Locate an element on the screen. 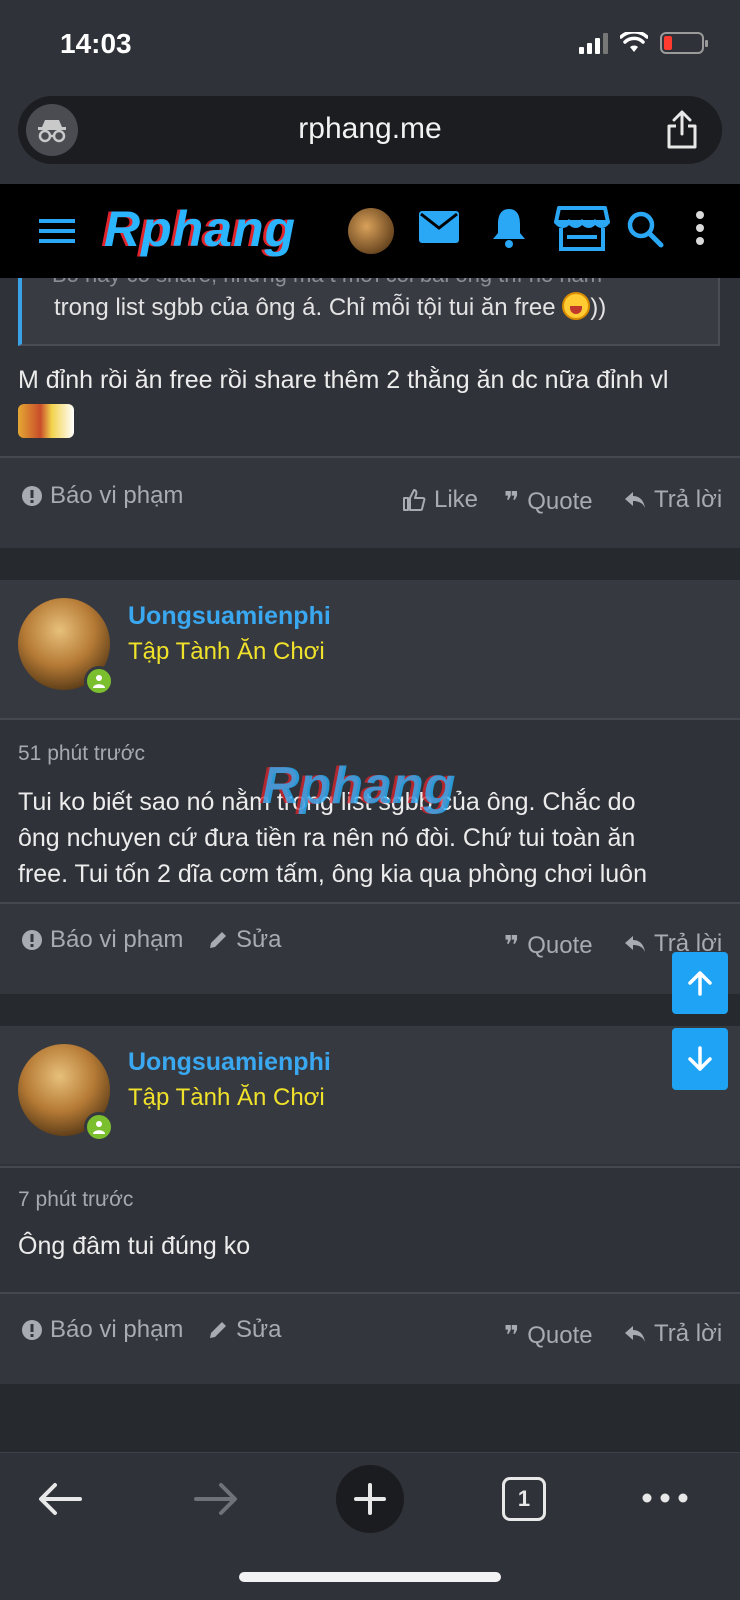 Image resolution: width=740 pixels, height=1600 pixels. tab-count: 1 is located at coordinates (524, 1499).